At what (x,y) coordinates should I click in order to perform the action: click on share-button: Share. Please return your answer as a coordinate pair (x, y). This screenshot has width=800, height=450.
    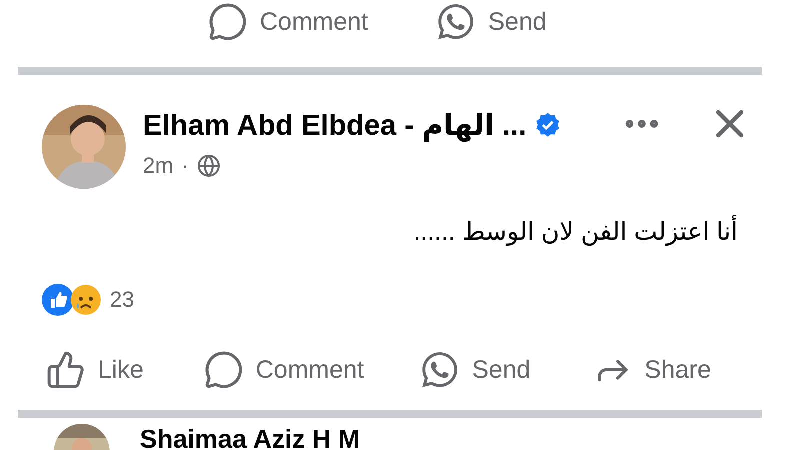
    Looking at the image, I should click on (652, 370).